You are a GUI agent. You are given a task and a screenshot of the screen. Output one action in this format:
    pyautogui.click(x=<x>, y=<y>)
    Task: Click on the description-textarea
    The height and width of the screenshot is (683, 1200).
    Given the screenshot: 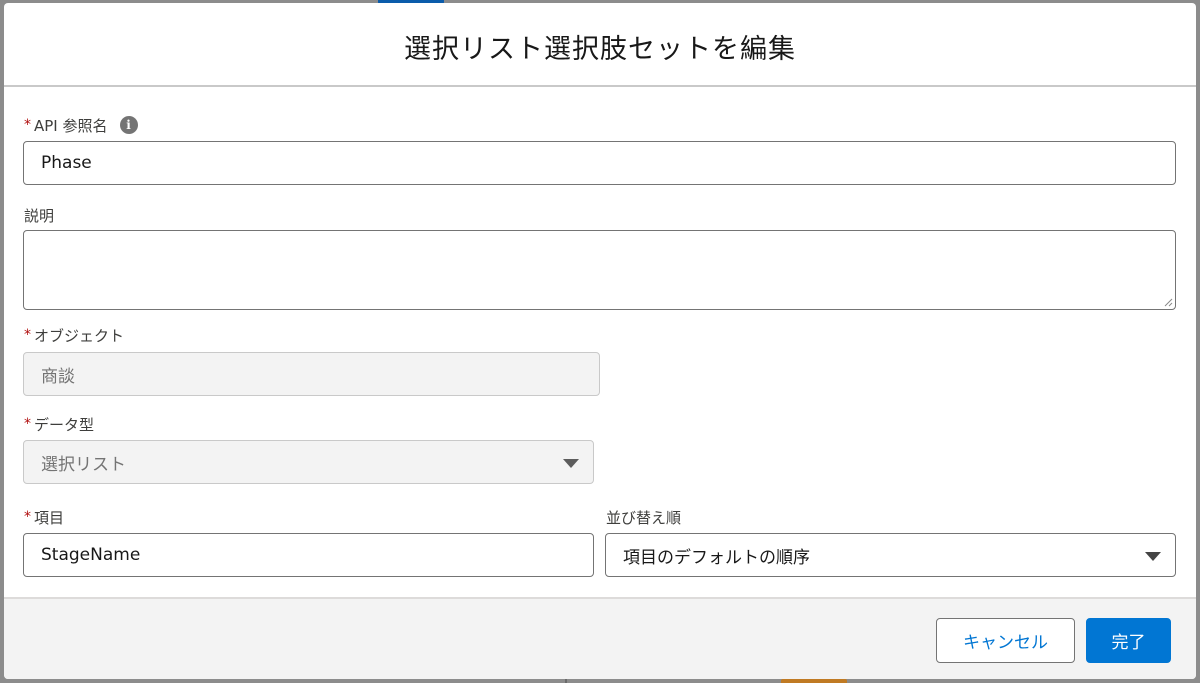 What is the action you would take?
    pyautogui.click(x=599, y=270)
    